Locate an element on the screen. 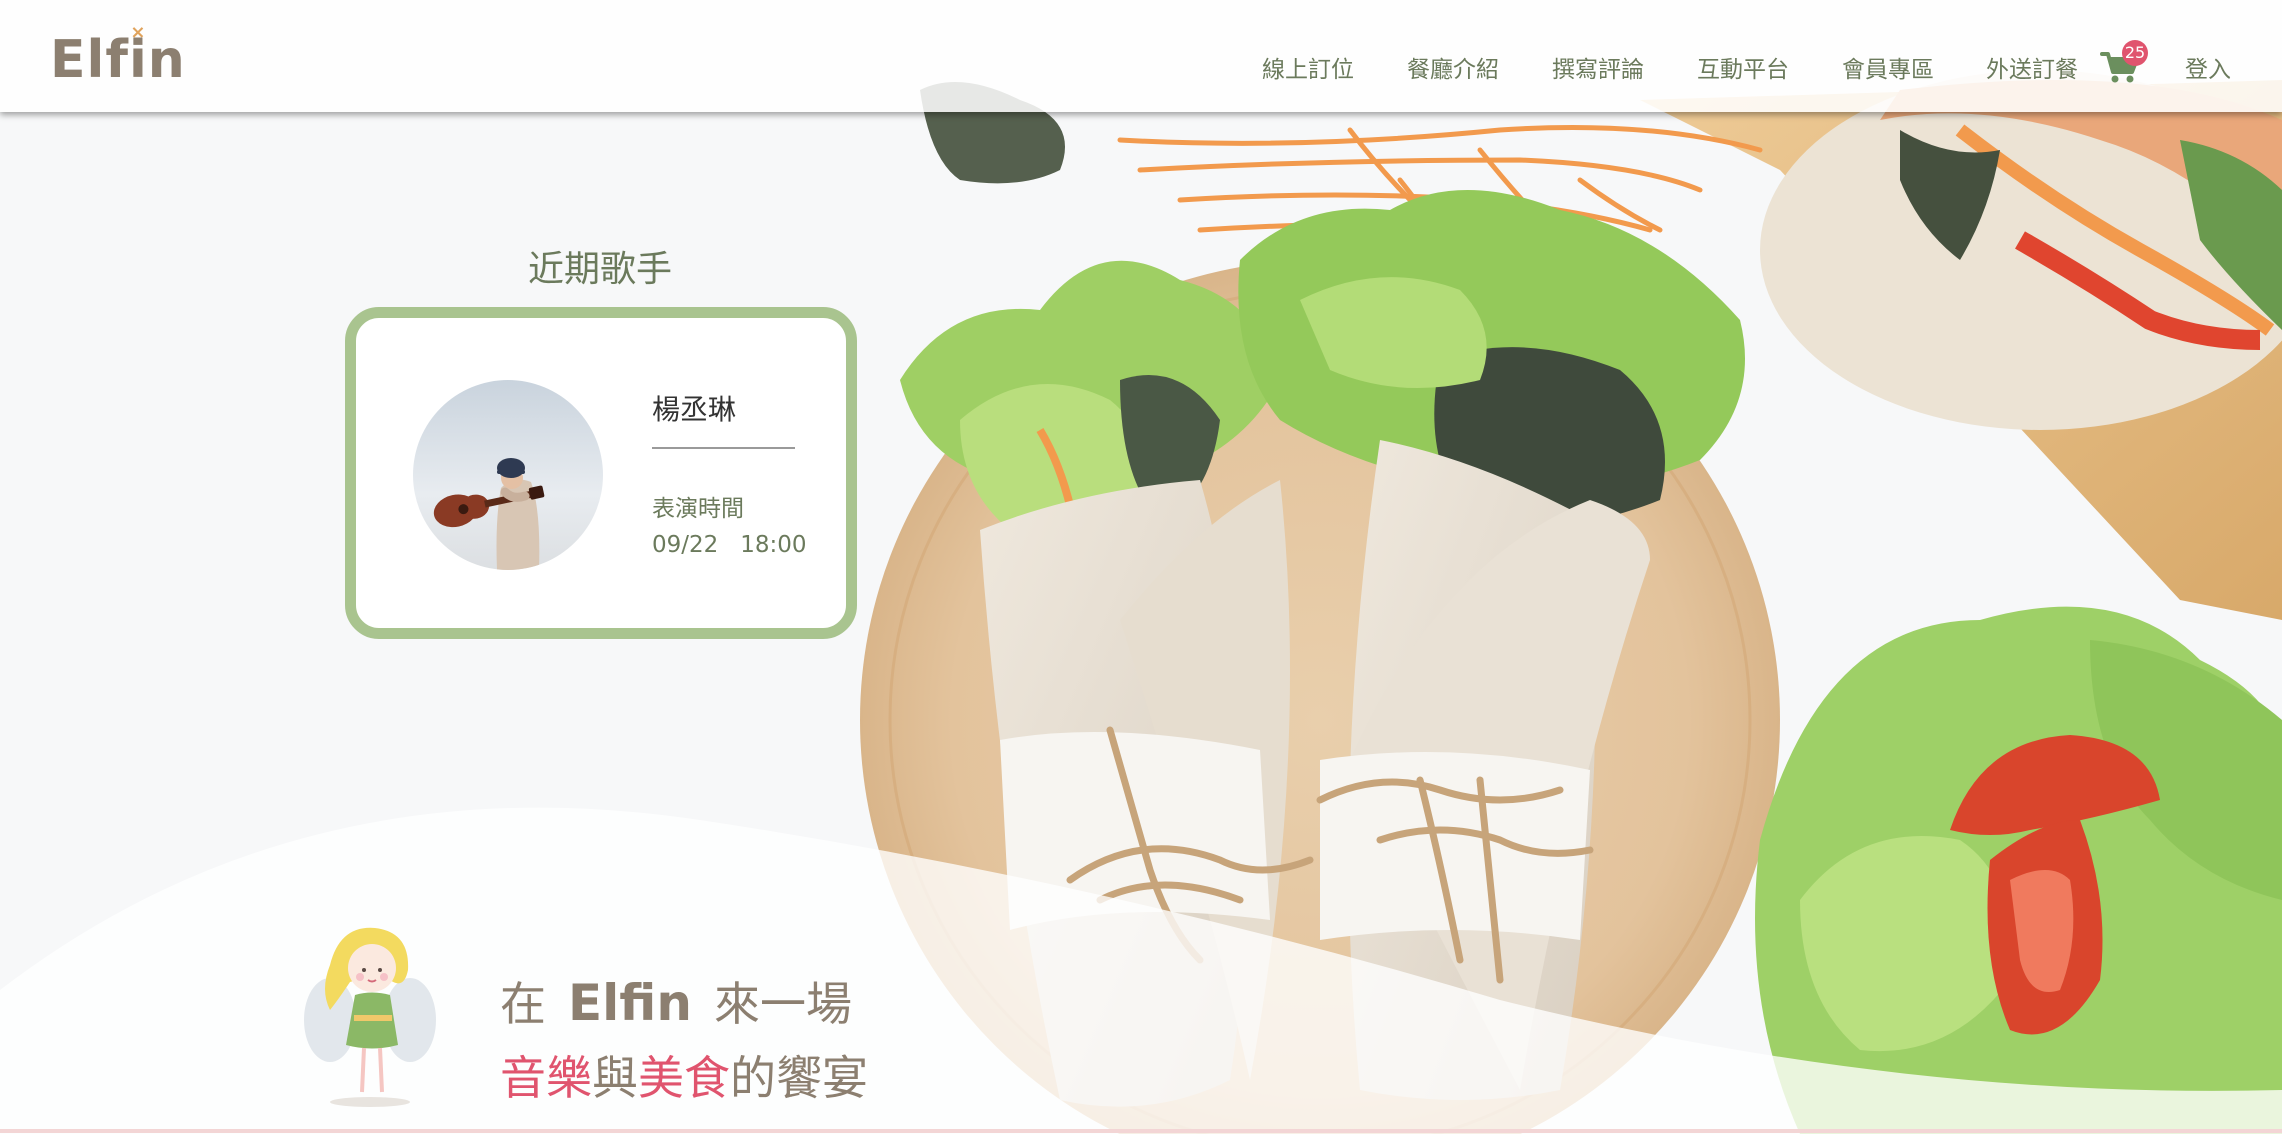  recent-singers-title: 近期歌手 is located at coordinates (599, 269).